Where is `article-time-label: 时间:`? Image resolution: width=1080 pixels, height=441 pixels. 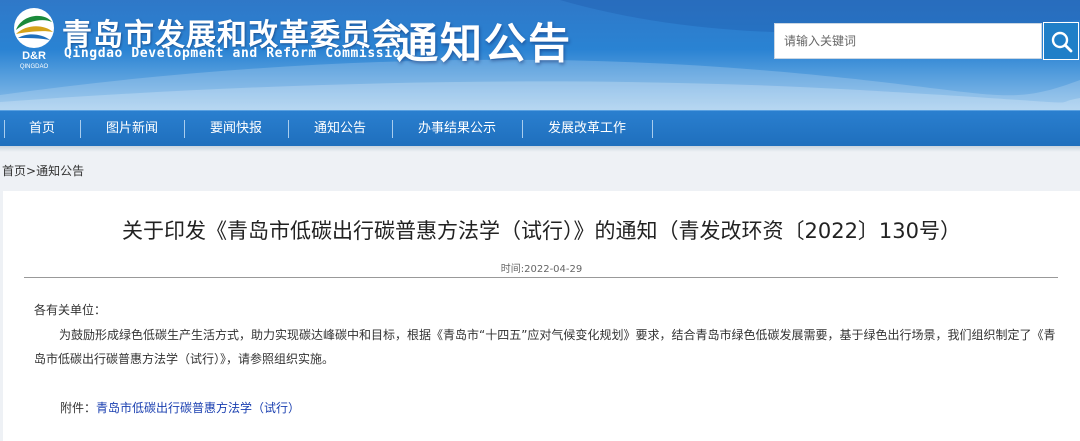
article-time-label: 时间: is located at coordinates (512, 269).